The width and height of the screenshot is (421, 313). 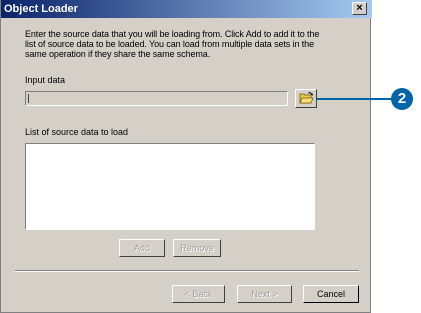 I want to click on remove-button: Remove, so click(x=197, y=248).